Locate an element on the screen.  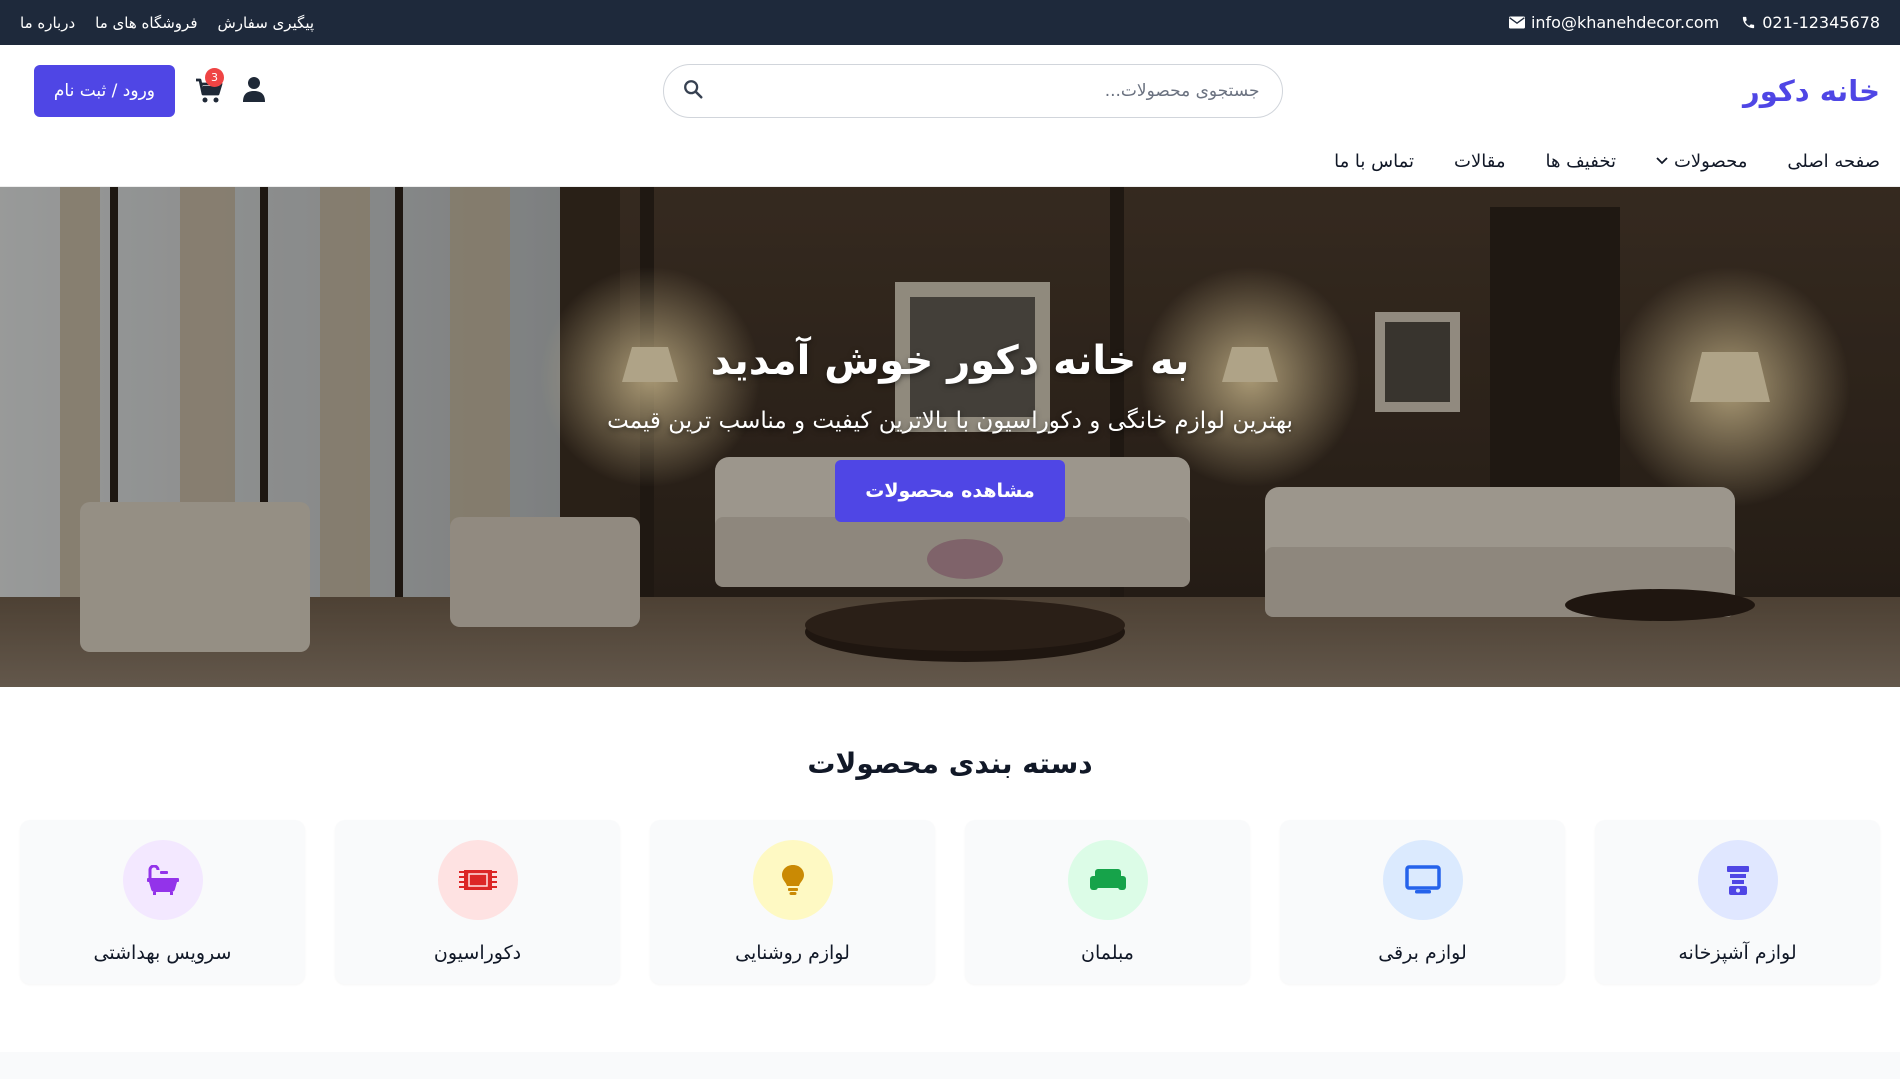
blender-icon is located at coordinates (1737, 880).